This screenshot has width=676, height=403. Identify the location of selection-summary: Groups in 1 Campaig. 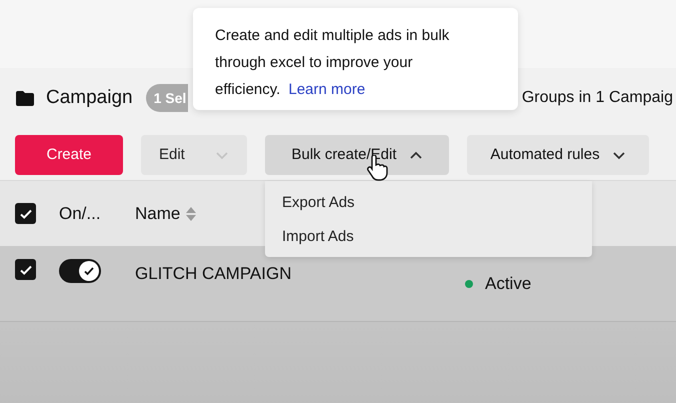
(597, 98).